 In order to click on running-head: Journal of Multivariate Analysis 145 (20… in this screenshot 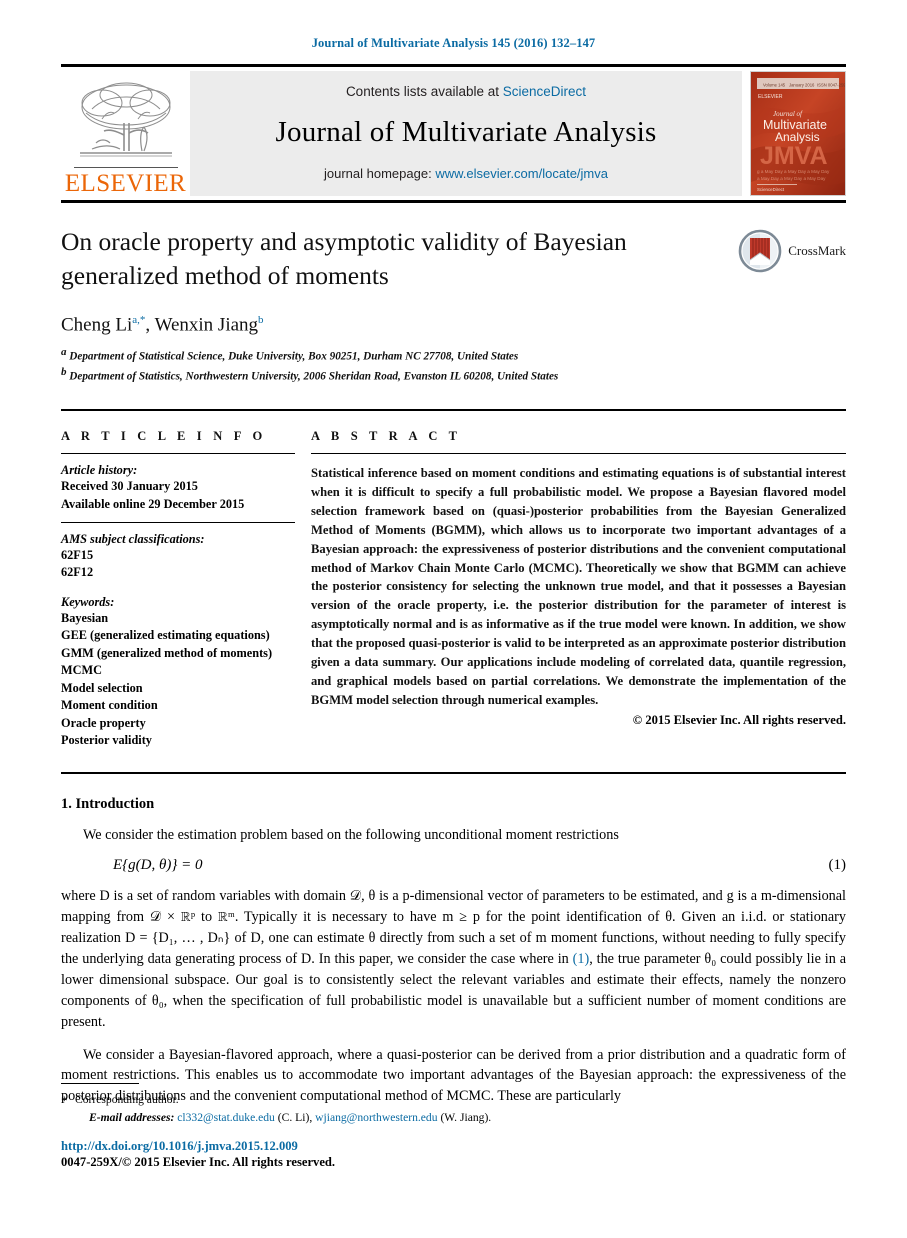, I will do `click(453, 43)`.